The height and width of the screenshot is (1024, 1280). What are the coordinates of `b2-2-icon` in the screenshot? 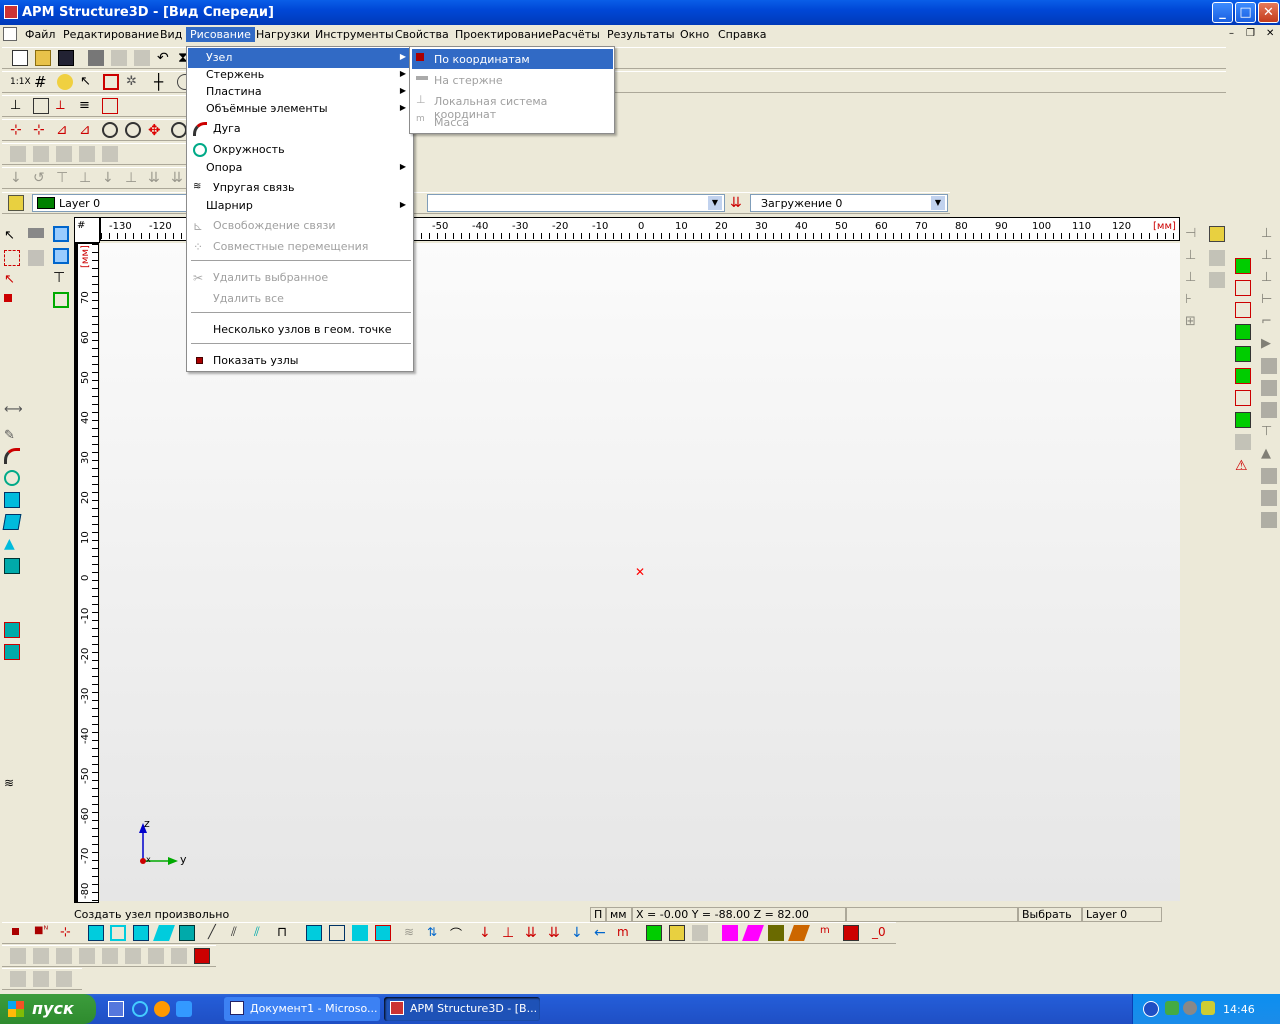 It's located at (41, 956).